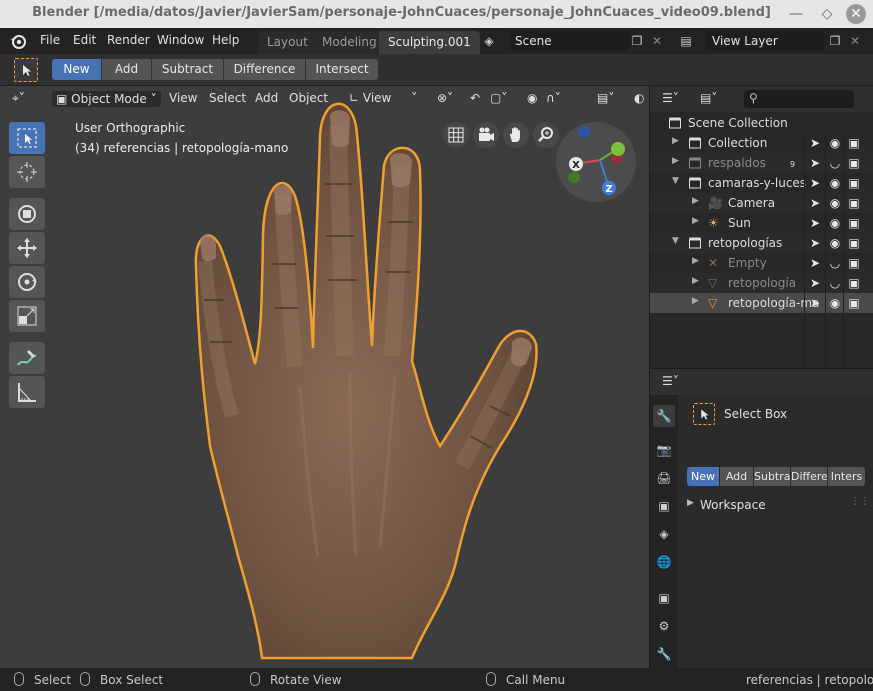 The width and height of the screenshot is (873, 691). What do you see at coordinates (761, 143) in the screenshot?
I see `outliner-row: ▶ Collection ➤ ◉ ▣` at bounding box center [761, 143].